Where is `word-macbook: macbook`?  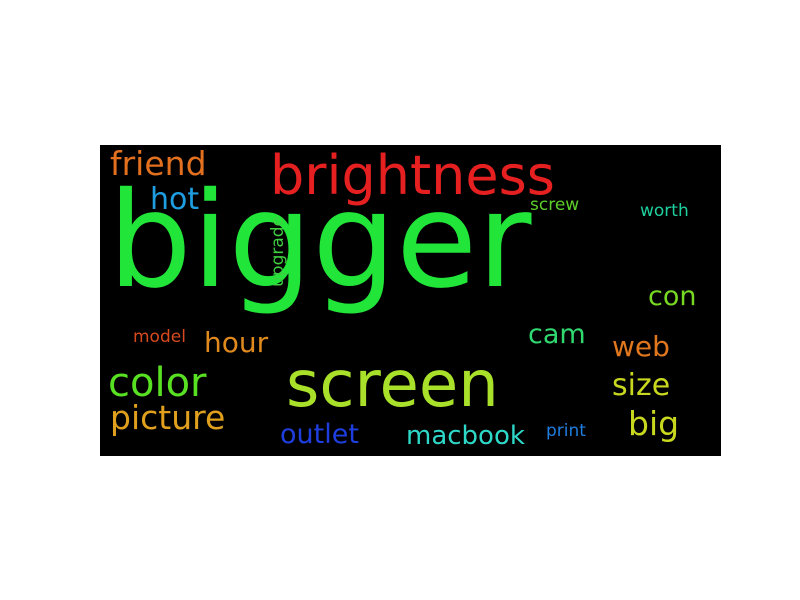 word-macbook: macbook is located at coordinates (465, 436).